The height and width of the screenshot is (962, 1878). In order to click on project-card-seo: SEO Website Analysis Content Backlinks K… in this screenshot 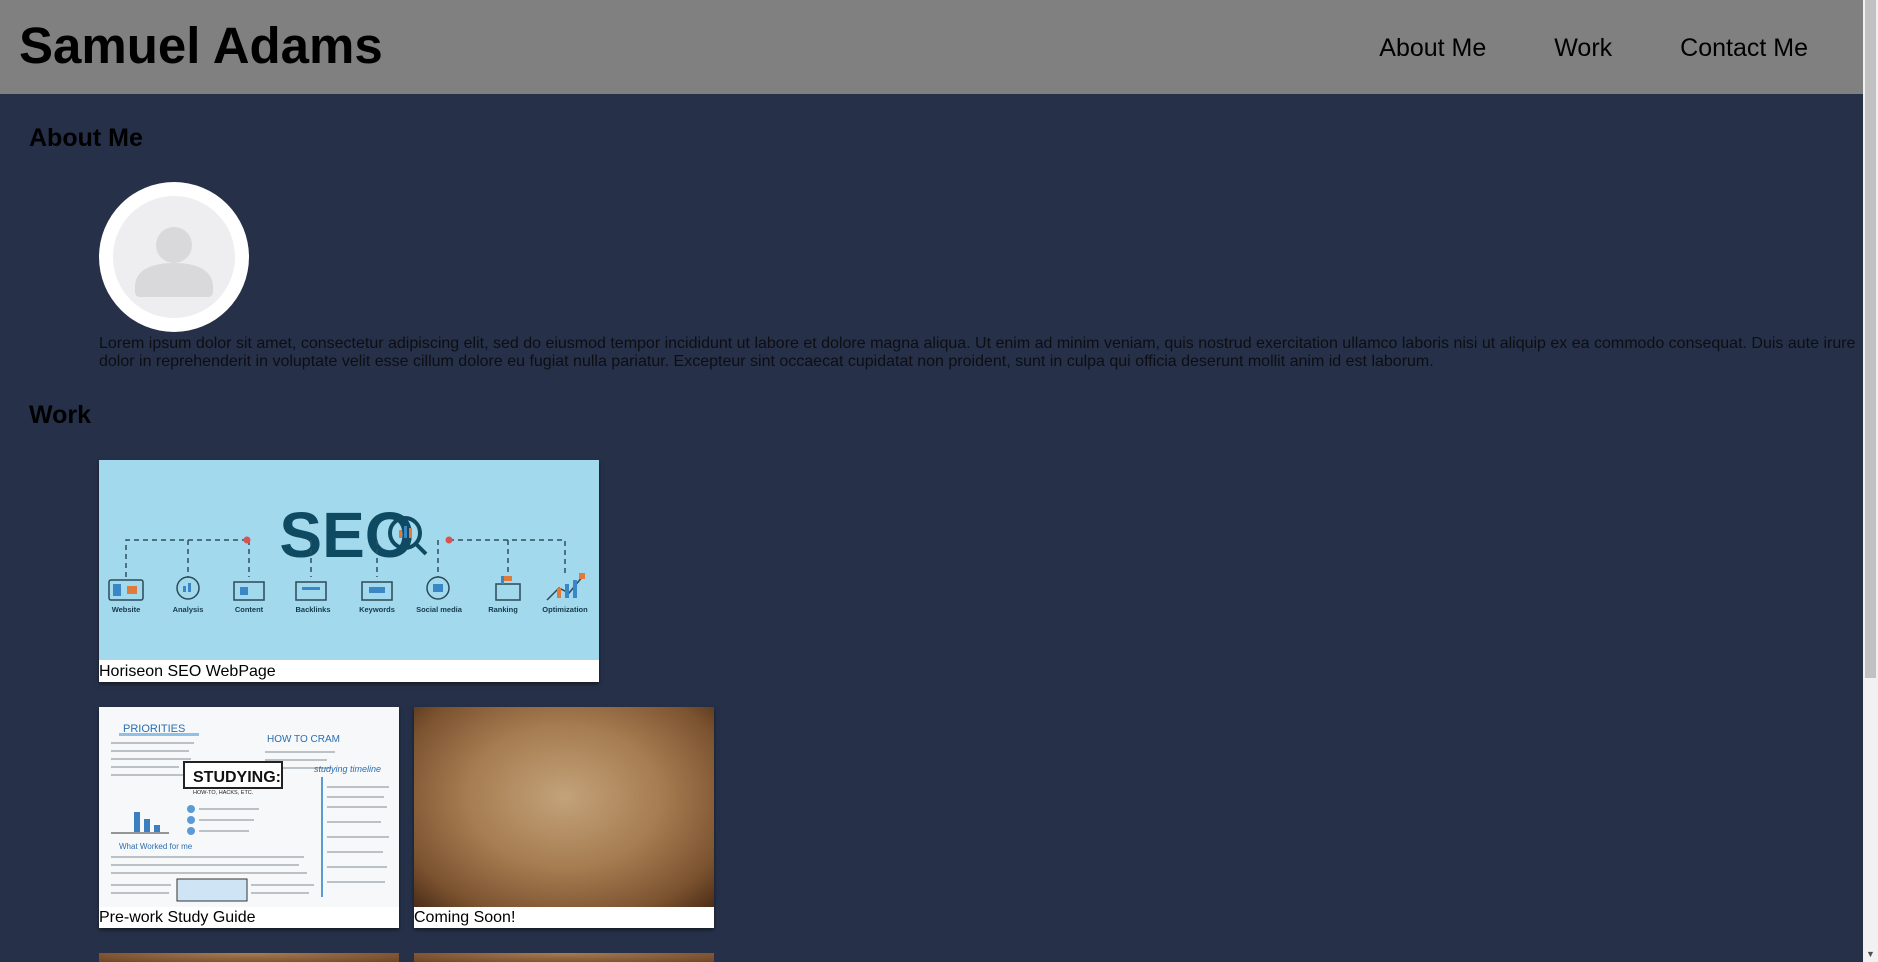, I will do `click(349, 571)`.